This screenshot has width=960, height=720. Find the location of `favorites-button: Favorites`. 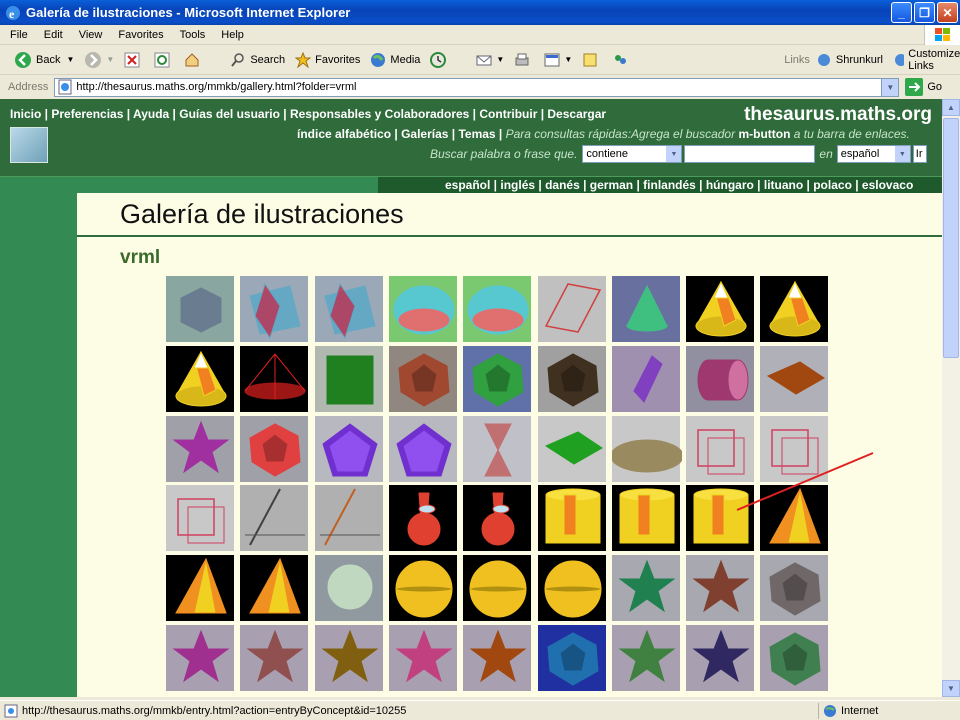

favorites-button: Favorites is located at coordinates (327, 59).